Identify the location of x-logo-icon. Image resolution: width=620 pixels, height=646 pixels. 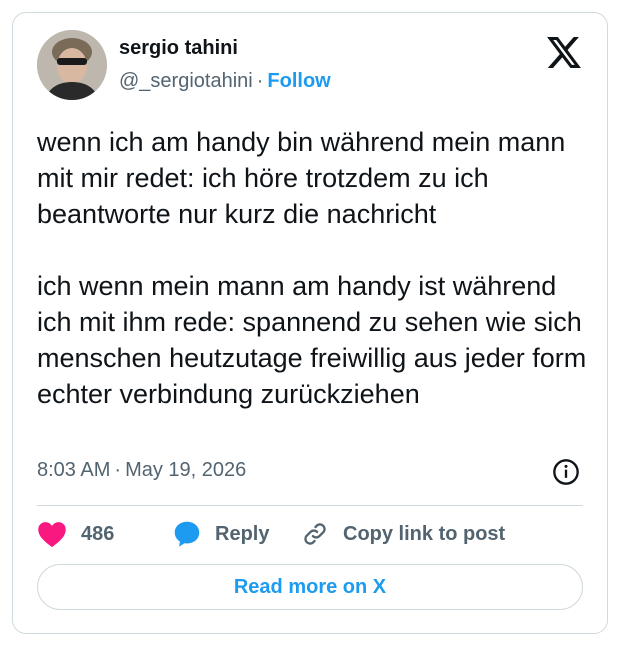
(564, 52).